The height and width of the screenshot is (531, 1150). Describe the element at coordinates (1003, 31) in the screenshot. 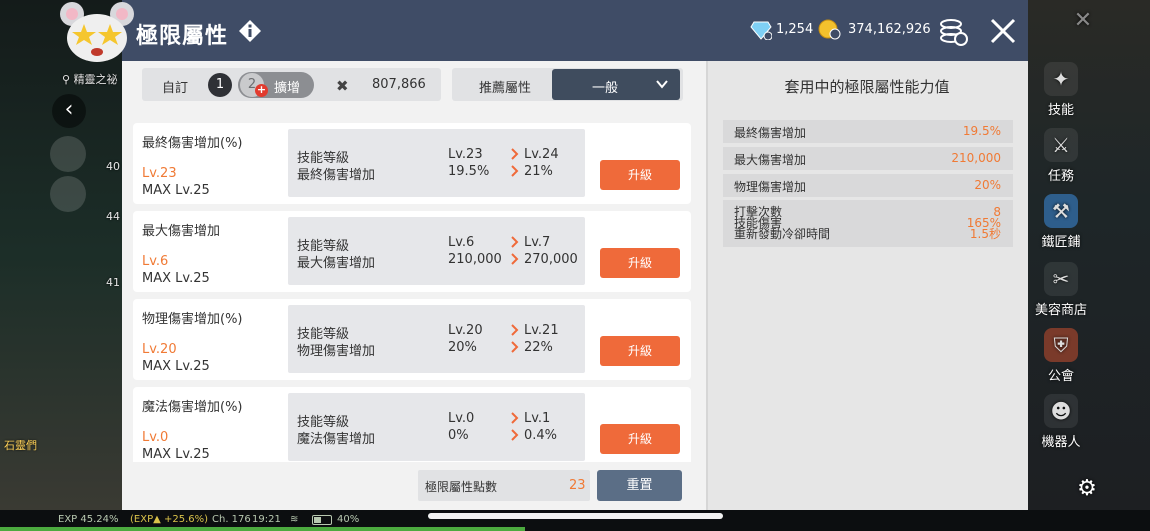

I see `close-icon` at that location.